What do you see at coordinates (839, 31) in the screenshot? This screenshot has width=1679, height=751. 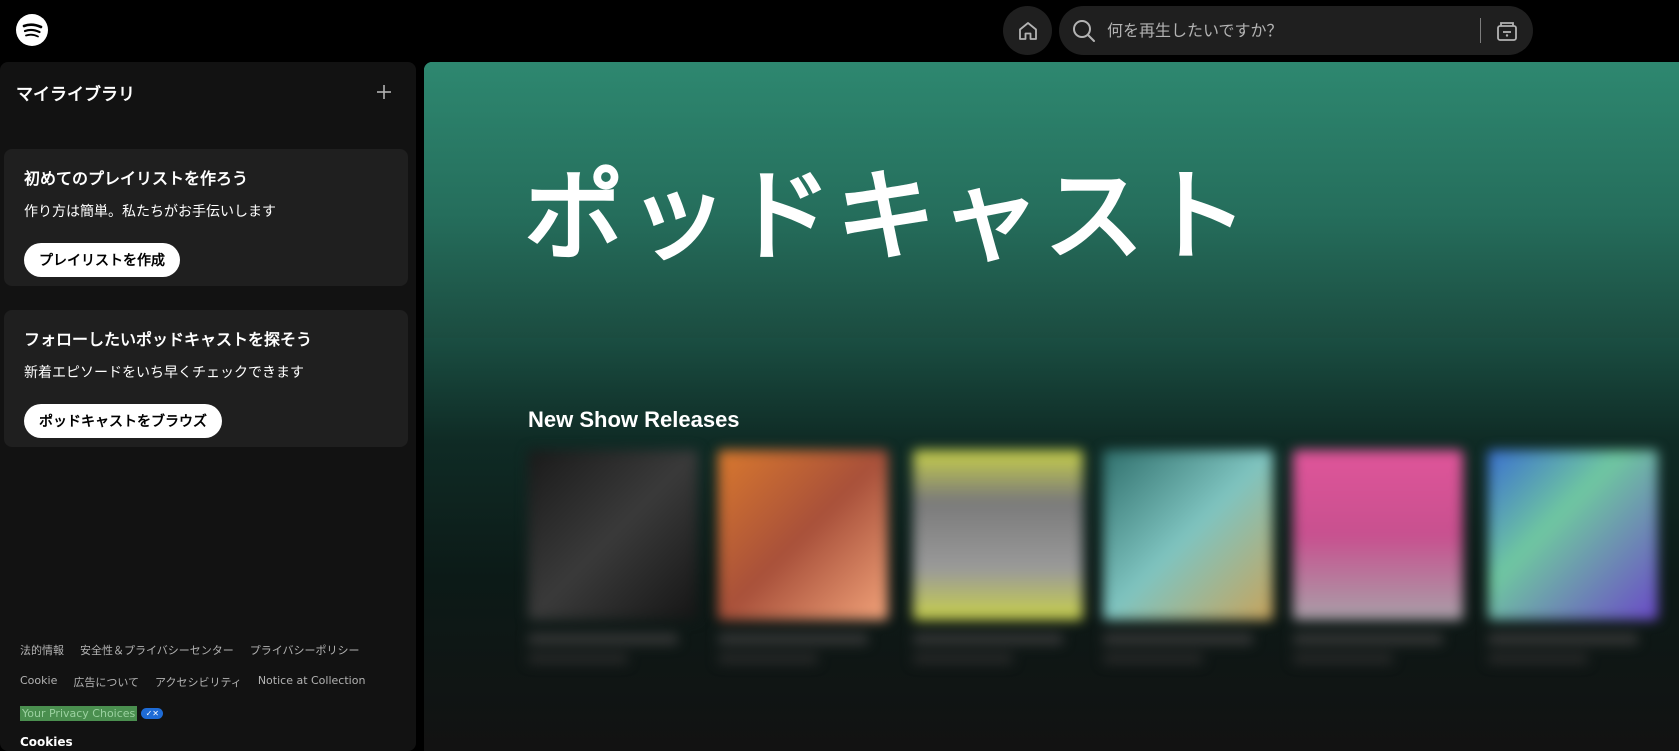 I see `top-bar` at bounding box center [839, 31].